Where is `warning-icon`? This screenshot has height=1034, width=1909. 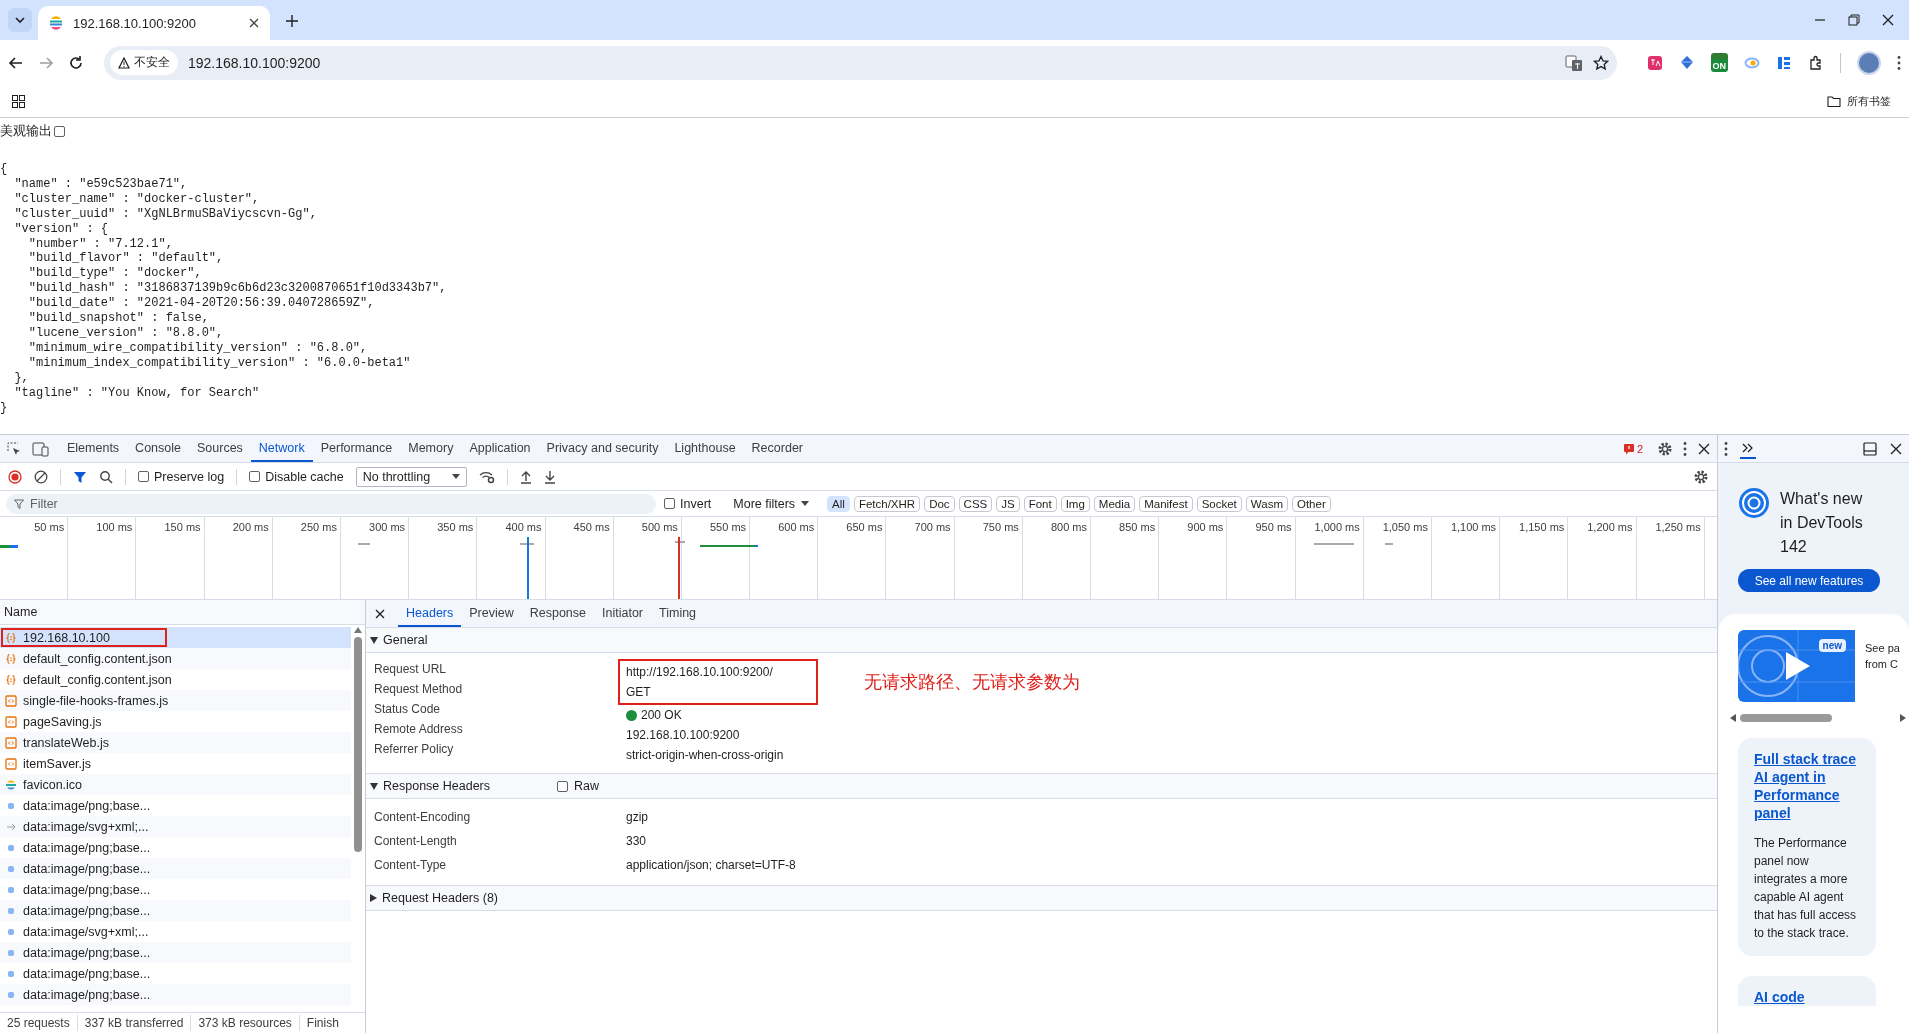
warning-icon is located at coordinates (124, 62).